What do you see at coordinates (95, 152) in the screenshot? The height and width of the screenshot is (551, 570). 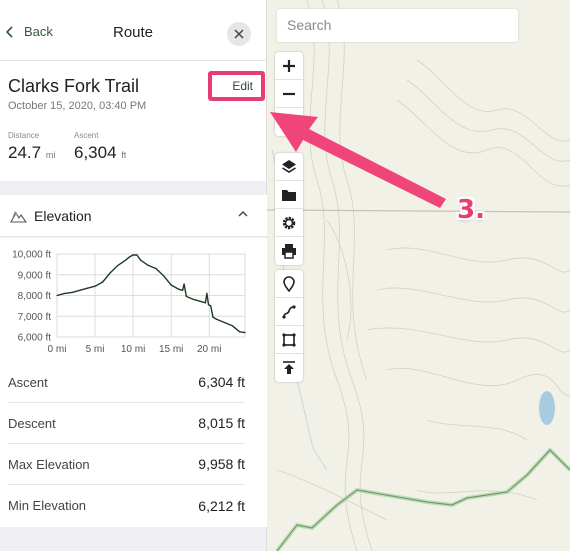 I see `ascent-value: 6,304` at bounding box center [95, 152].